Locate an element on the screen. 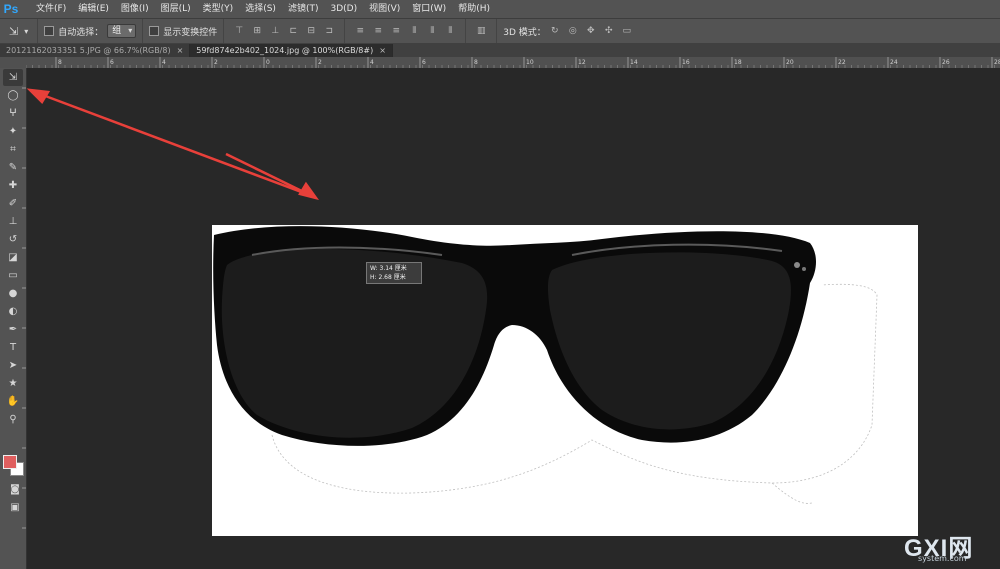 Image resolution: width=1000 pixels, height=569 pixels. shape-tool-icon: ★ is located at coordinates (13, 383).